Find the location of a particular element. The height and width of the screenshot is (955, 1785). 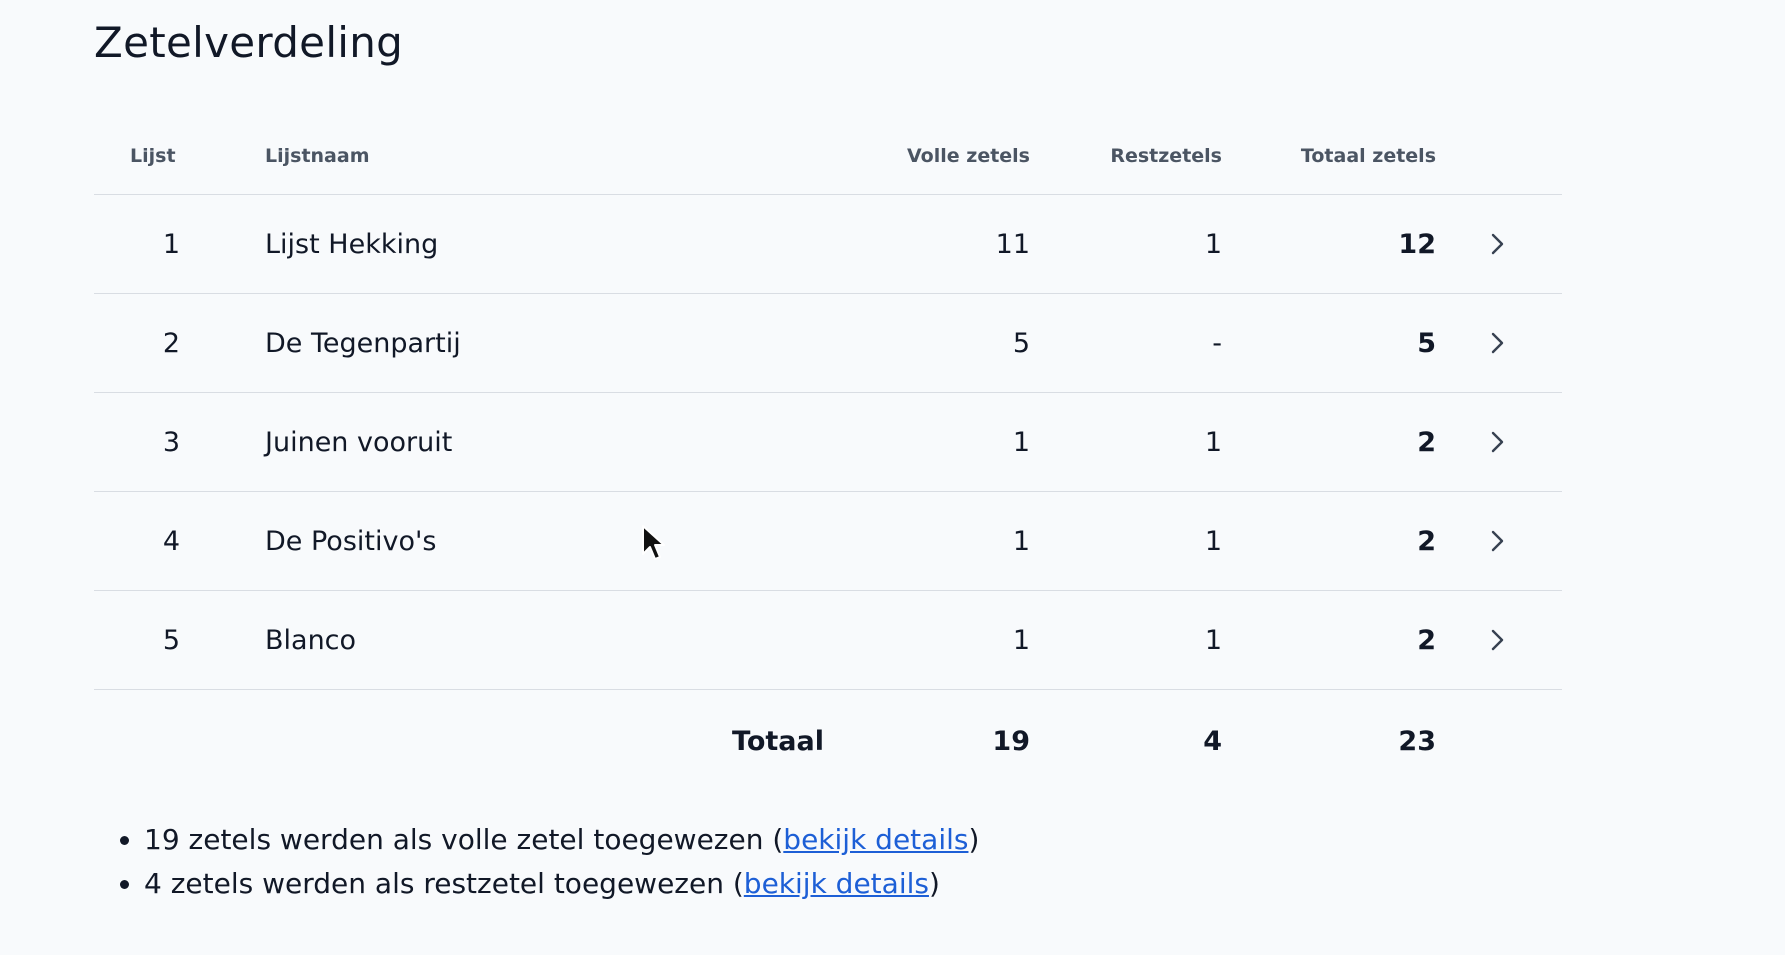

page-title: Zetelverdeling is located at coordinates (249, 42).